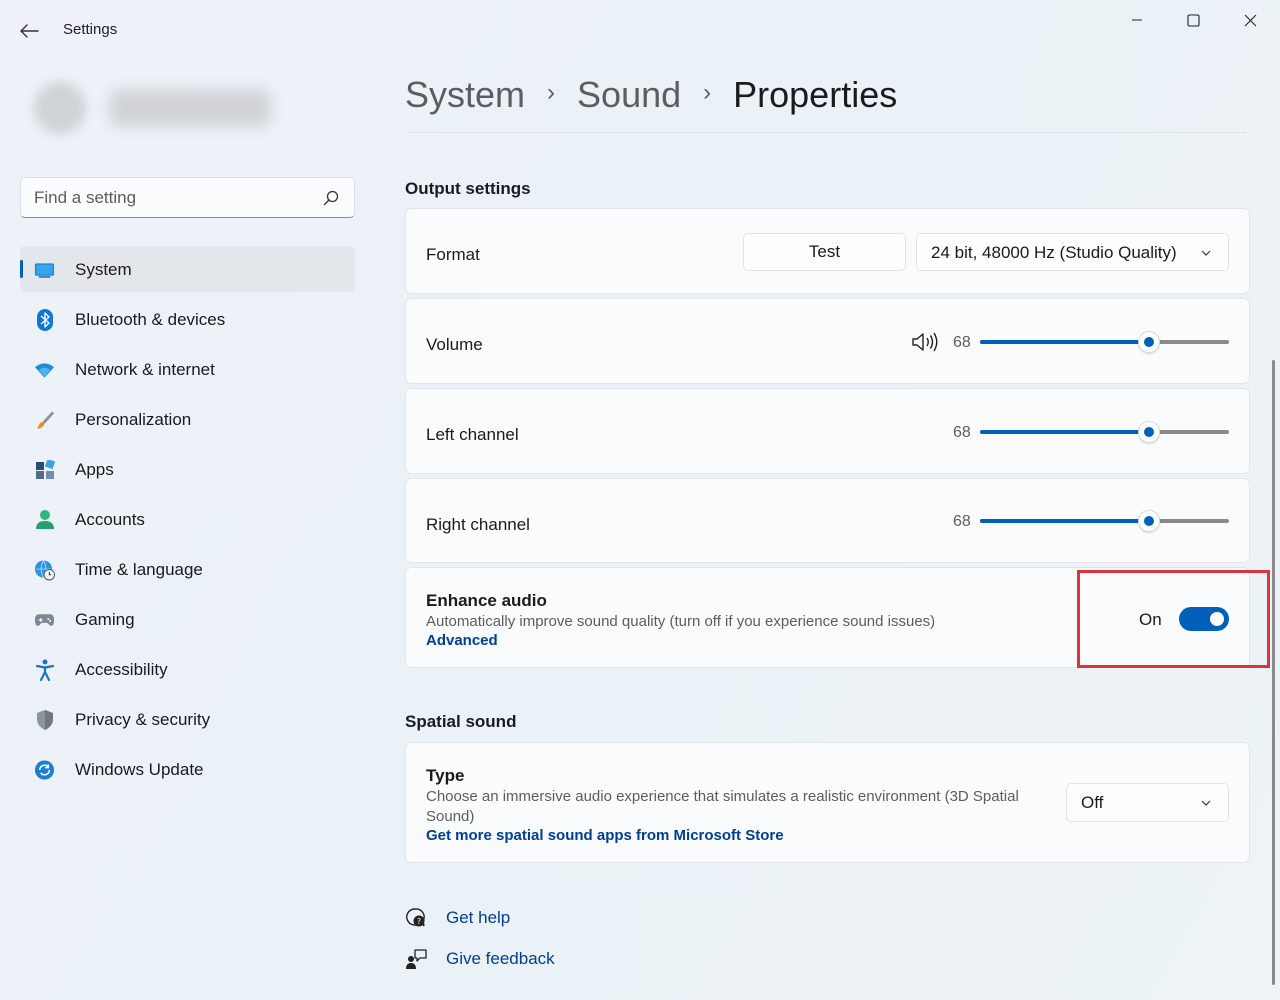  Describe the element at coordinates (44, 319) in the screenshot. I see `bluetooth-icon` at that location.